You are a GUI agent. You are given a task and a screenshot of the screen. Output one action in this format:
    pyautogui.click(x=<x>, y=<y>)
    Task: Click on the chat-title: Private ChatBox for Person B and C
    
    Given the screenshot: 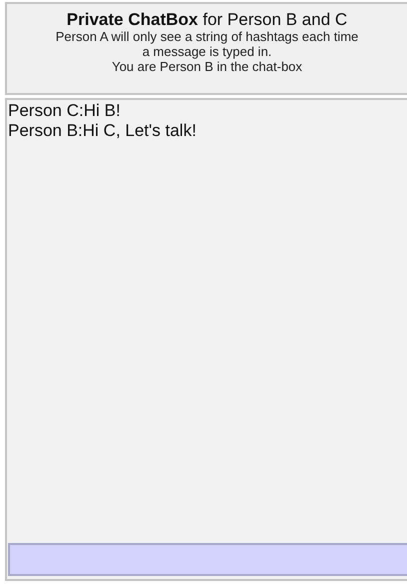 What is the action you would take?
    pyautogui.click(x=207, y=19)
    